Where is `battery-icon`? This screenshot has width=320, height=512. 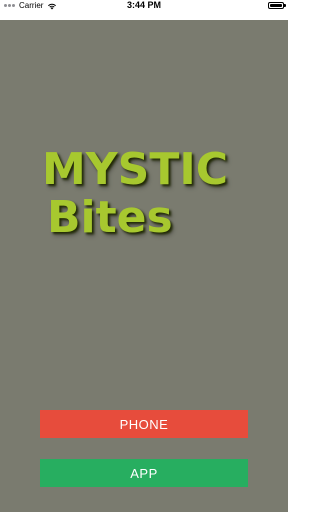
battery-icon is located at coordinates (277, 5).